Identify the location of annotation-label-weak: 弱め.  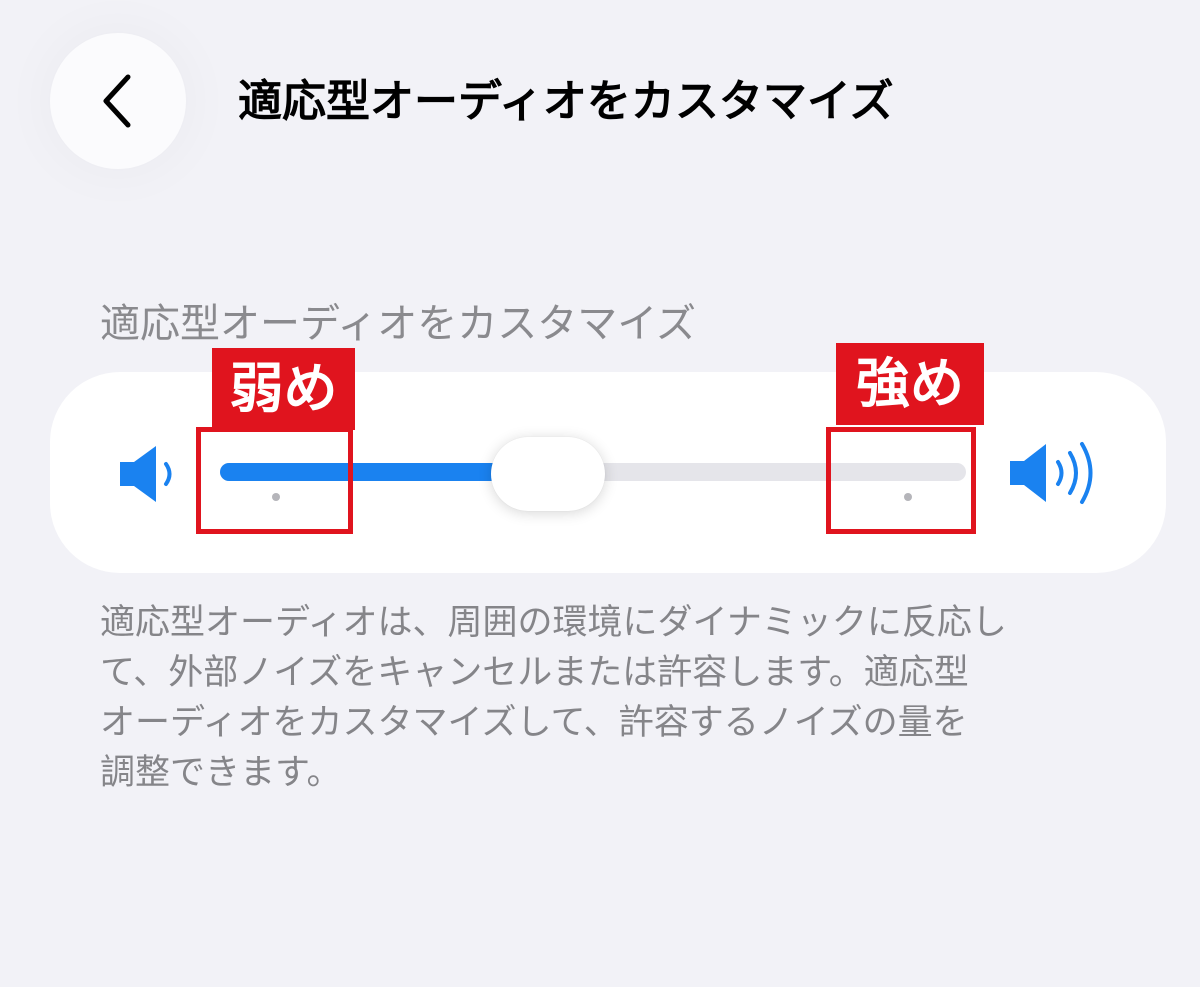
(283, 389).